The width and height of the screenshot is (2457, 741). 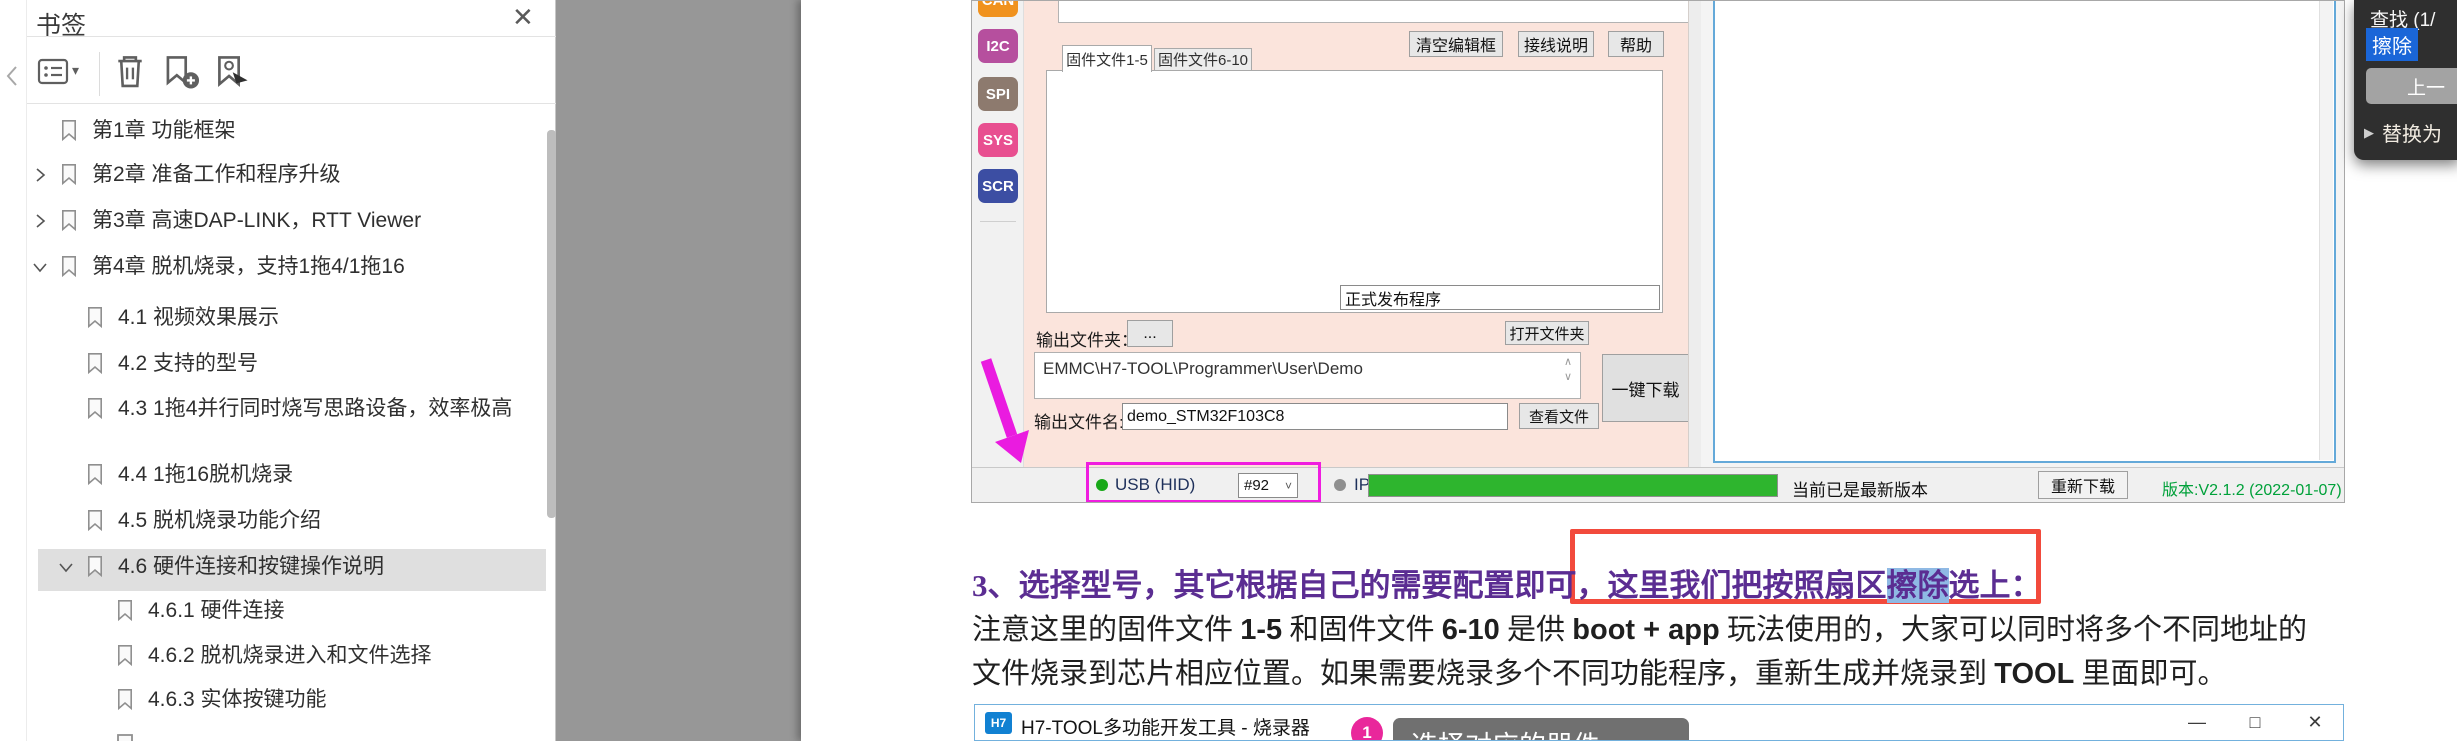 I want to click on can-icon: CAN, so click(x=998, y=9).